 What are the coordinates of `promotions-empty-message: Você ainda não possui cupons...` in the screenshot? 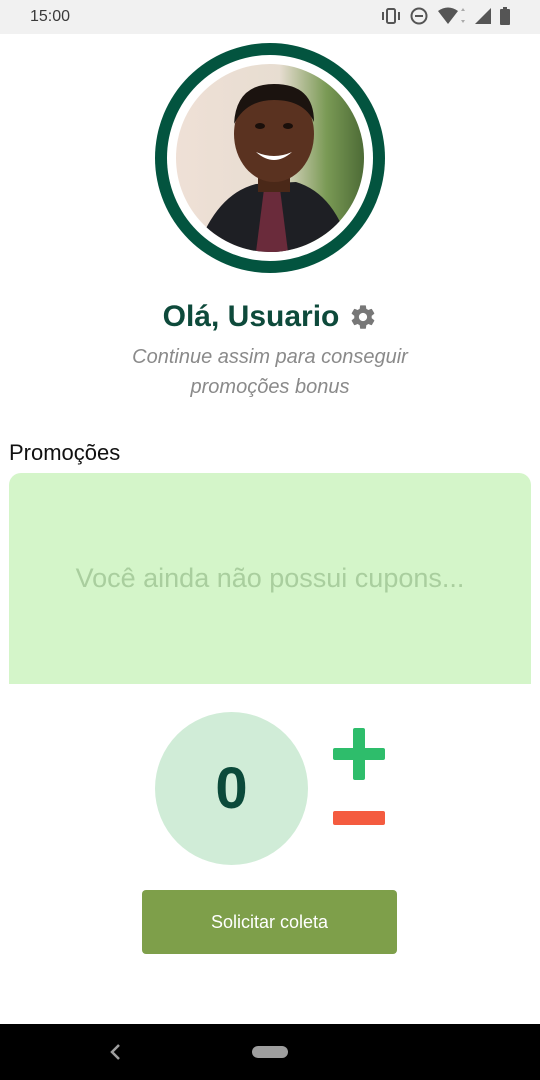 It's located at (270, 578).